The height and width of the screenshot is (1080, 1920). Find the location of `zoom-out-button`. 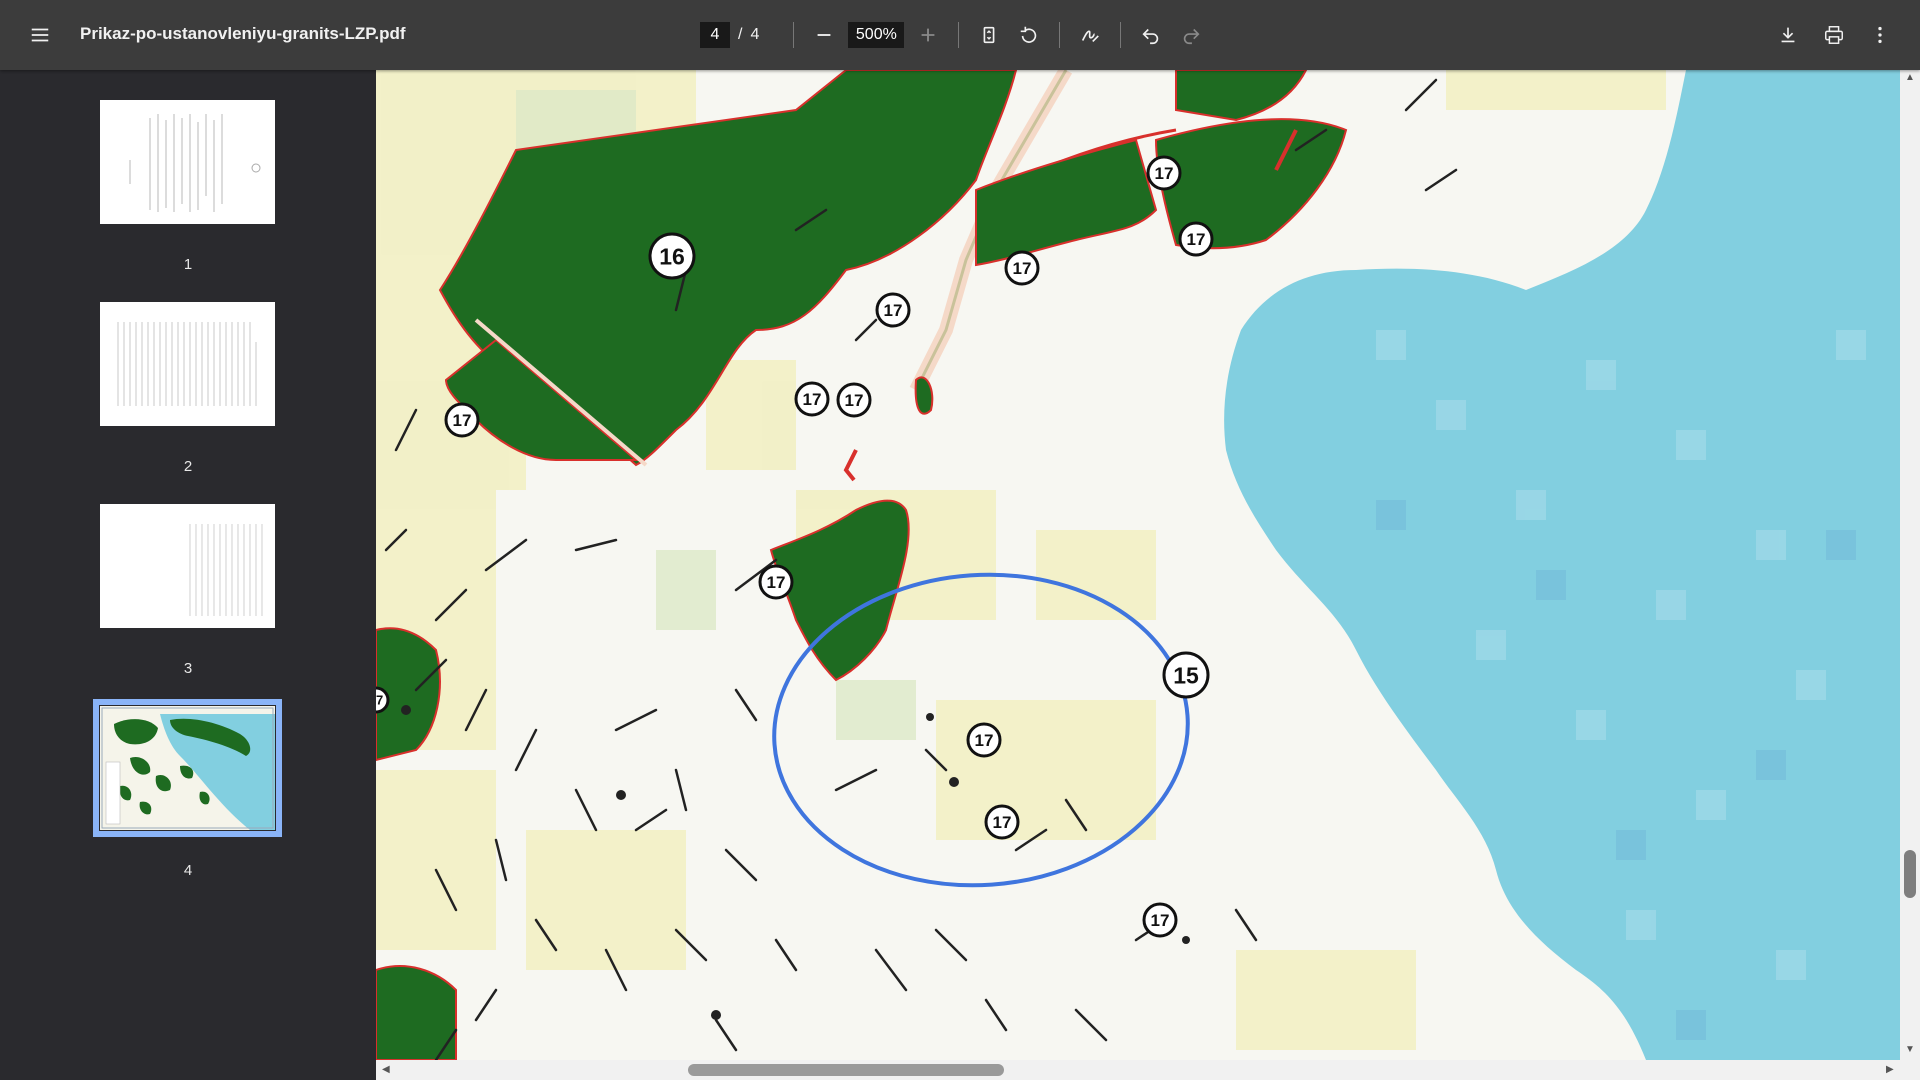

zoom-out-button is located at coordinates (824, 35).